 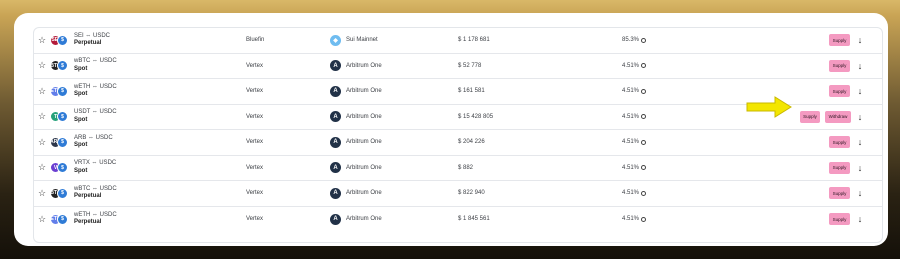 What do you see at coordinates (95, 163) in the screenshot?
I see `pair-name: VRTX ⇔ USDC` at bounding box center [95, 163].